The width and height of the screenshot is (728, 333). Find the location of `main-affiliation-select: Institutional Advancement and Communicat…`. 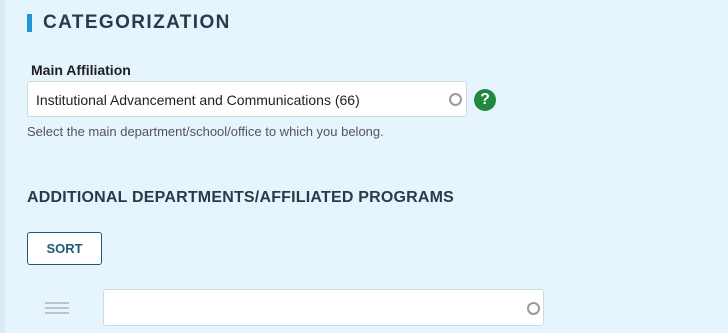

main-affiliation-select: Institutional Advancement and Communicat… is located at coordinates (247, 99).